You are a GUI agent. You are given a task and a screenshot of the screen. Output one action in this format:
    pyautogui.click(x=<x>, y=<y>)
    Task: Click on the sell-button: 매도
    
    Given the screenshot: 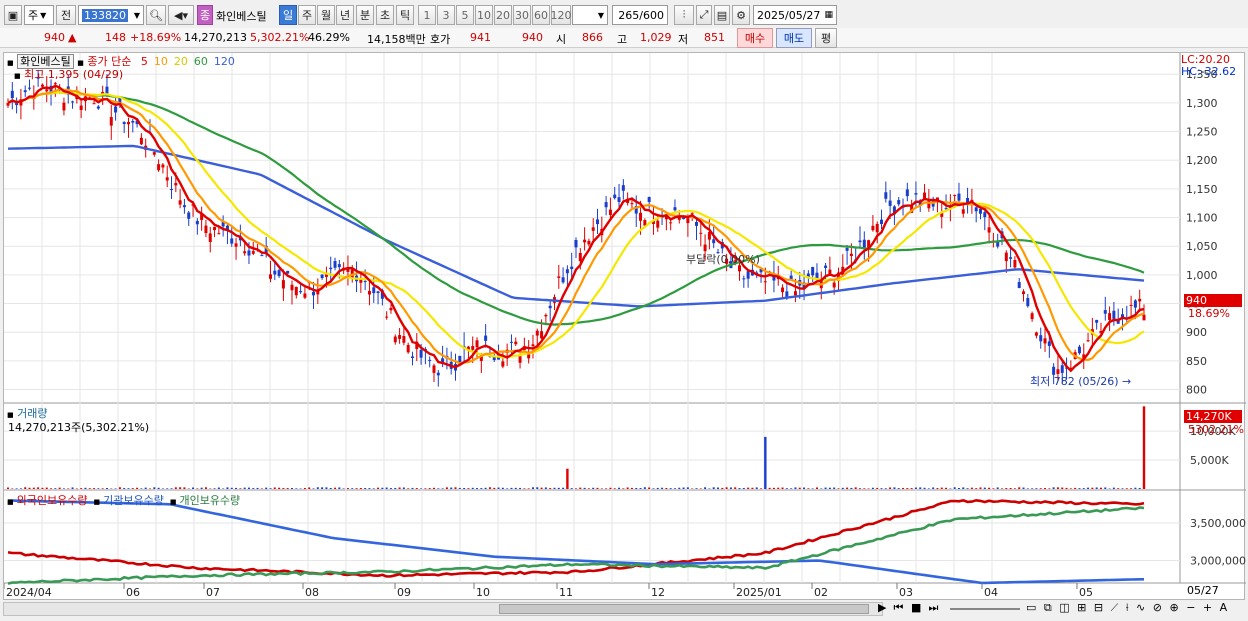 What is the action you would take?
    pyautogui.click(x=794, y=38)
    